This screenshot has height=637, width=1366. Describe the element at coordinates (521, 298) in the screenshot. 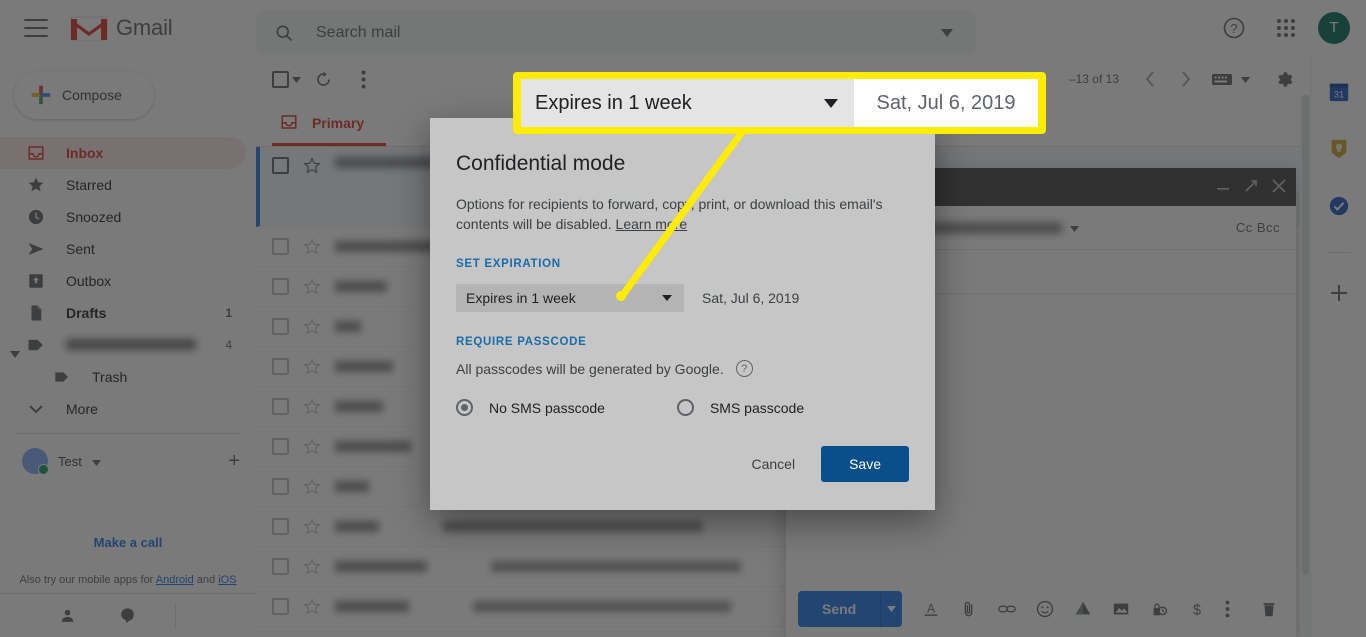

I see `expiration-selected-value: Expires in 1 week` at that location.